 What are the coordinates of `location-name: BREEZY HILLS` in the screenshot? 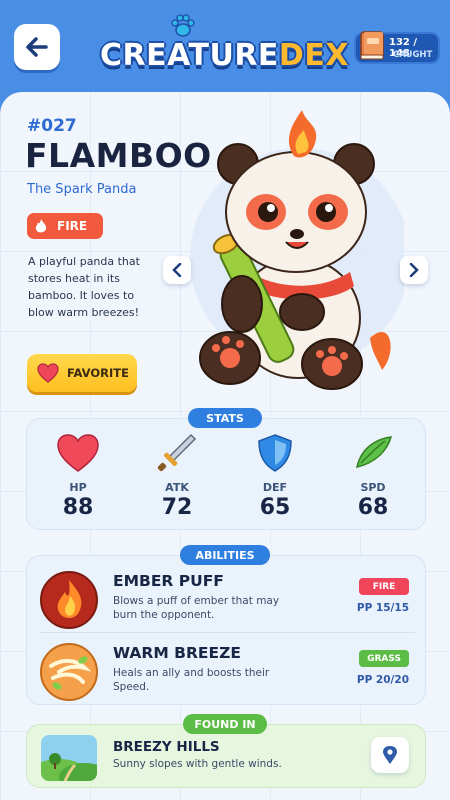 It's located at (166, 747).